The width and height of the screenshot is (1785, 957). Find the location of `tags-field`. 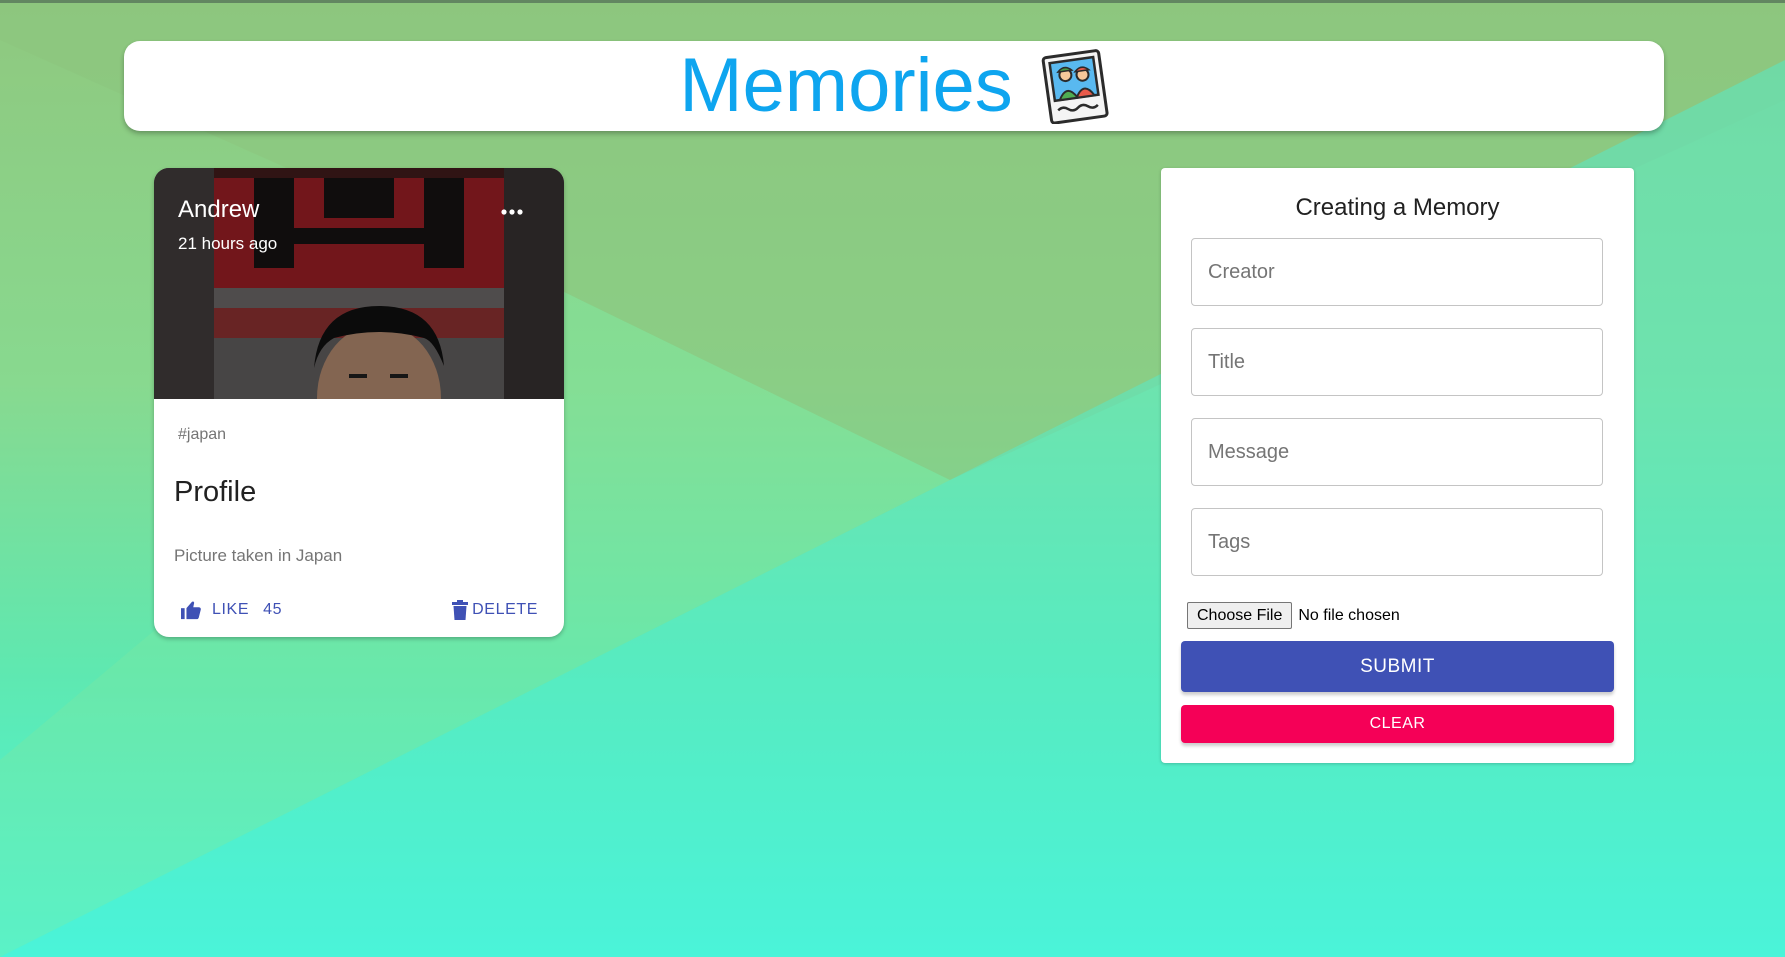

tags-field is located at coordinates (1397, 542).